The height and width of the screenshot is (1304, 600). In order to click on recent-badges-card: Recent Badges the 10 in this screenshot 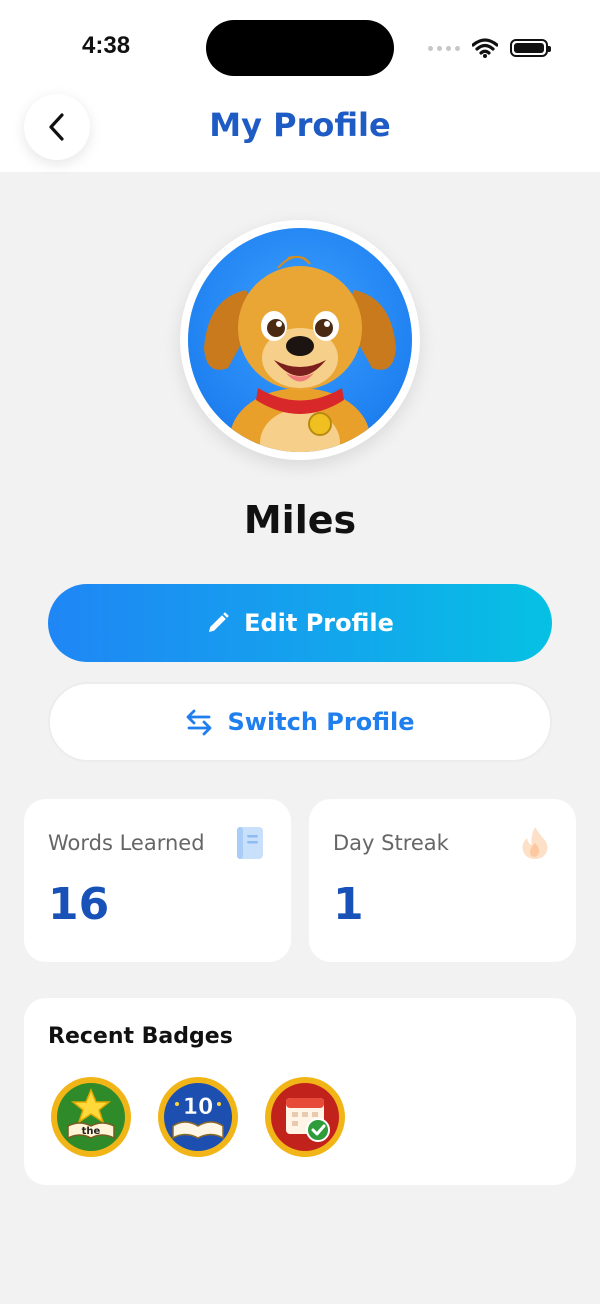, I will do `click(300, 1091)`.